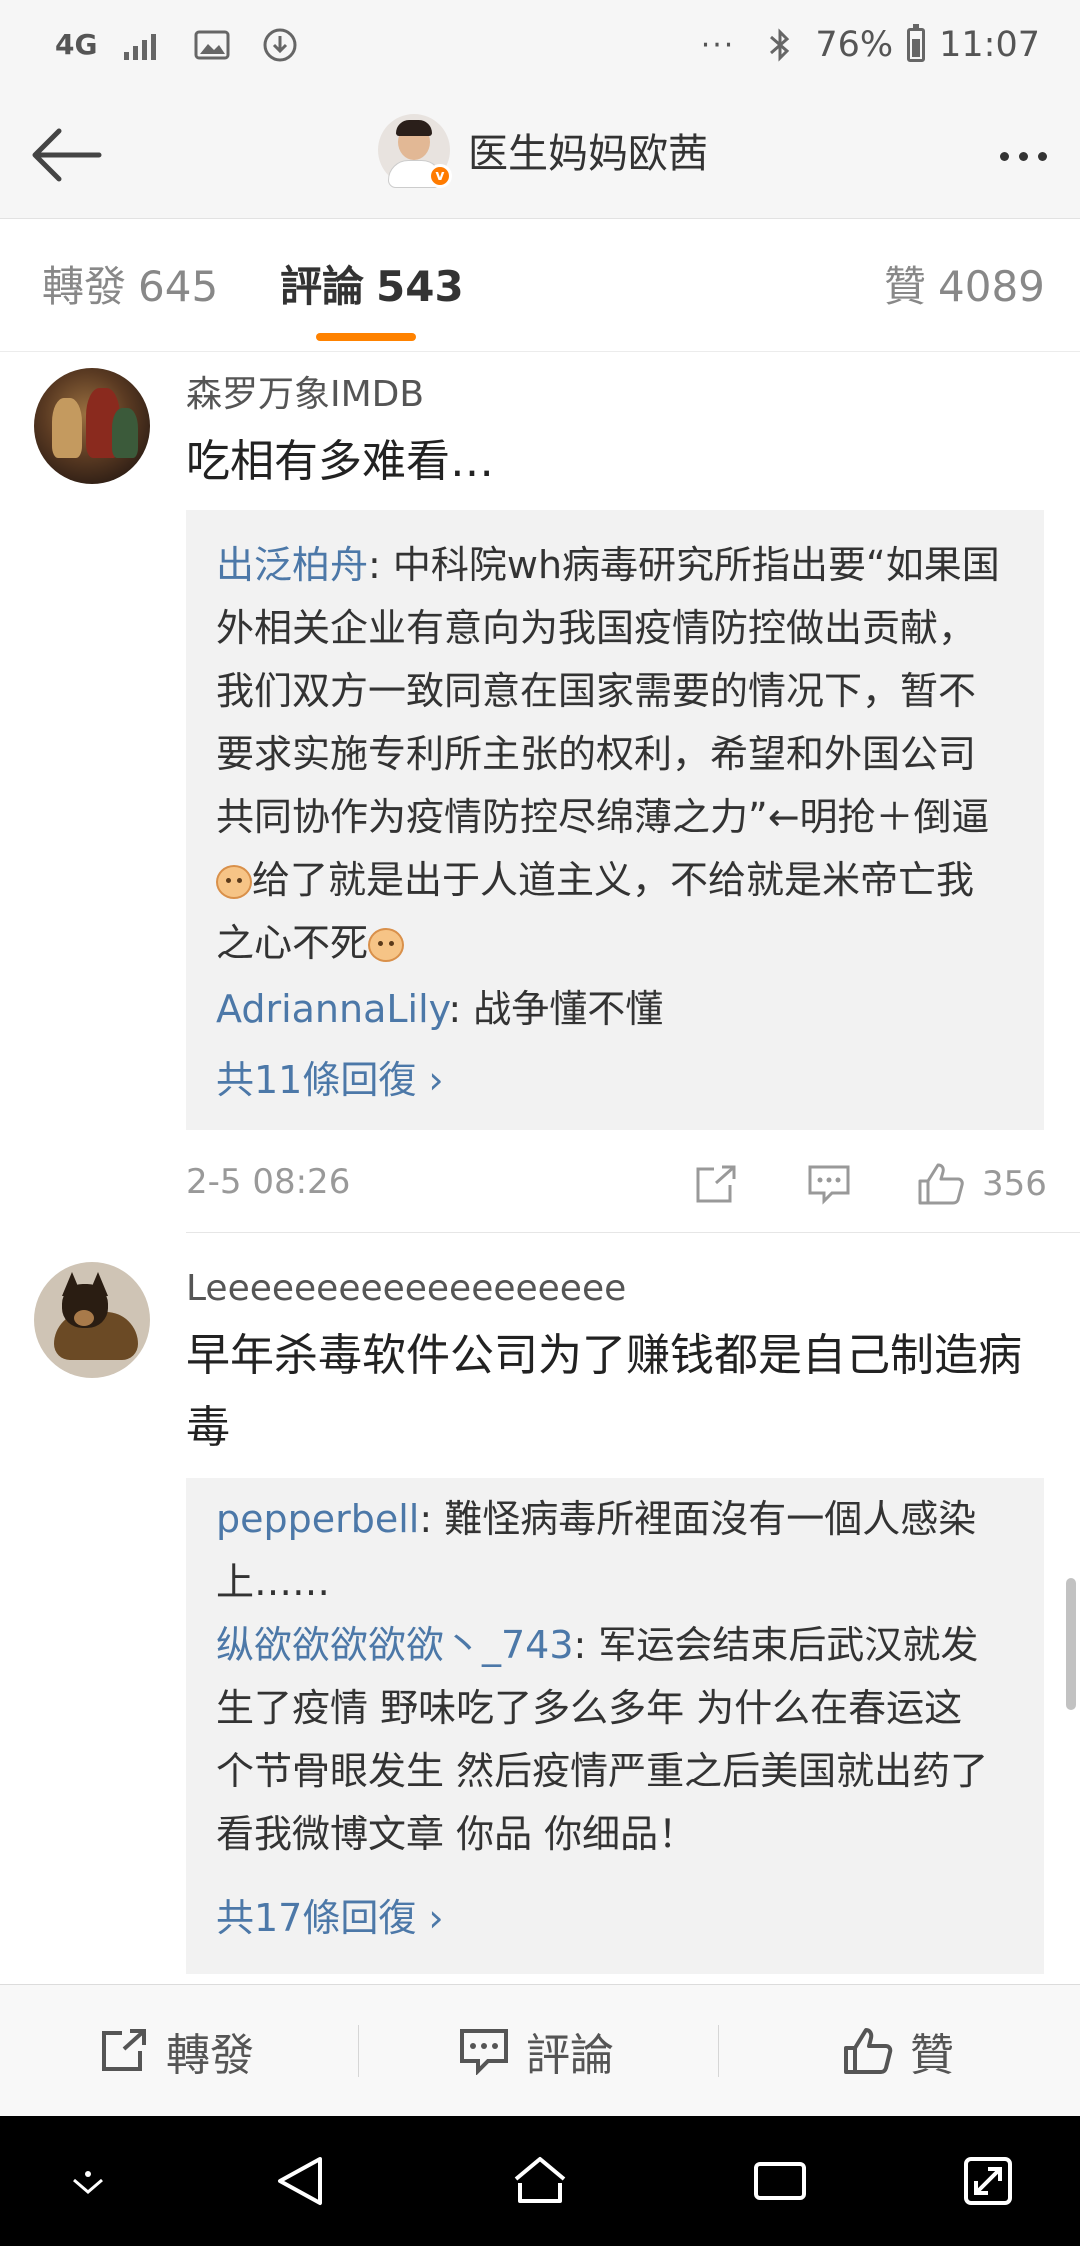 The width and height of the screenshot is (1080, 2246). I want to click on reply-author: pepperbell, so click(317, 1519).